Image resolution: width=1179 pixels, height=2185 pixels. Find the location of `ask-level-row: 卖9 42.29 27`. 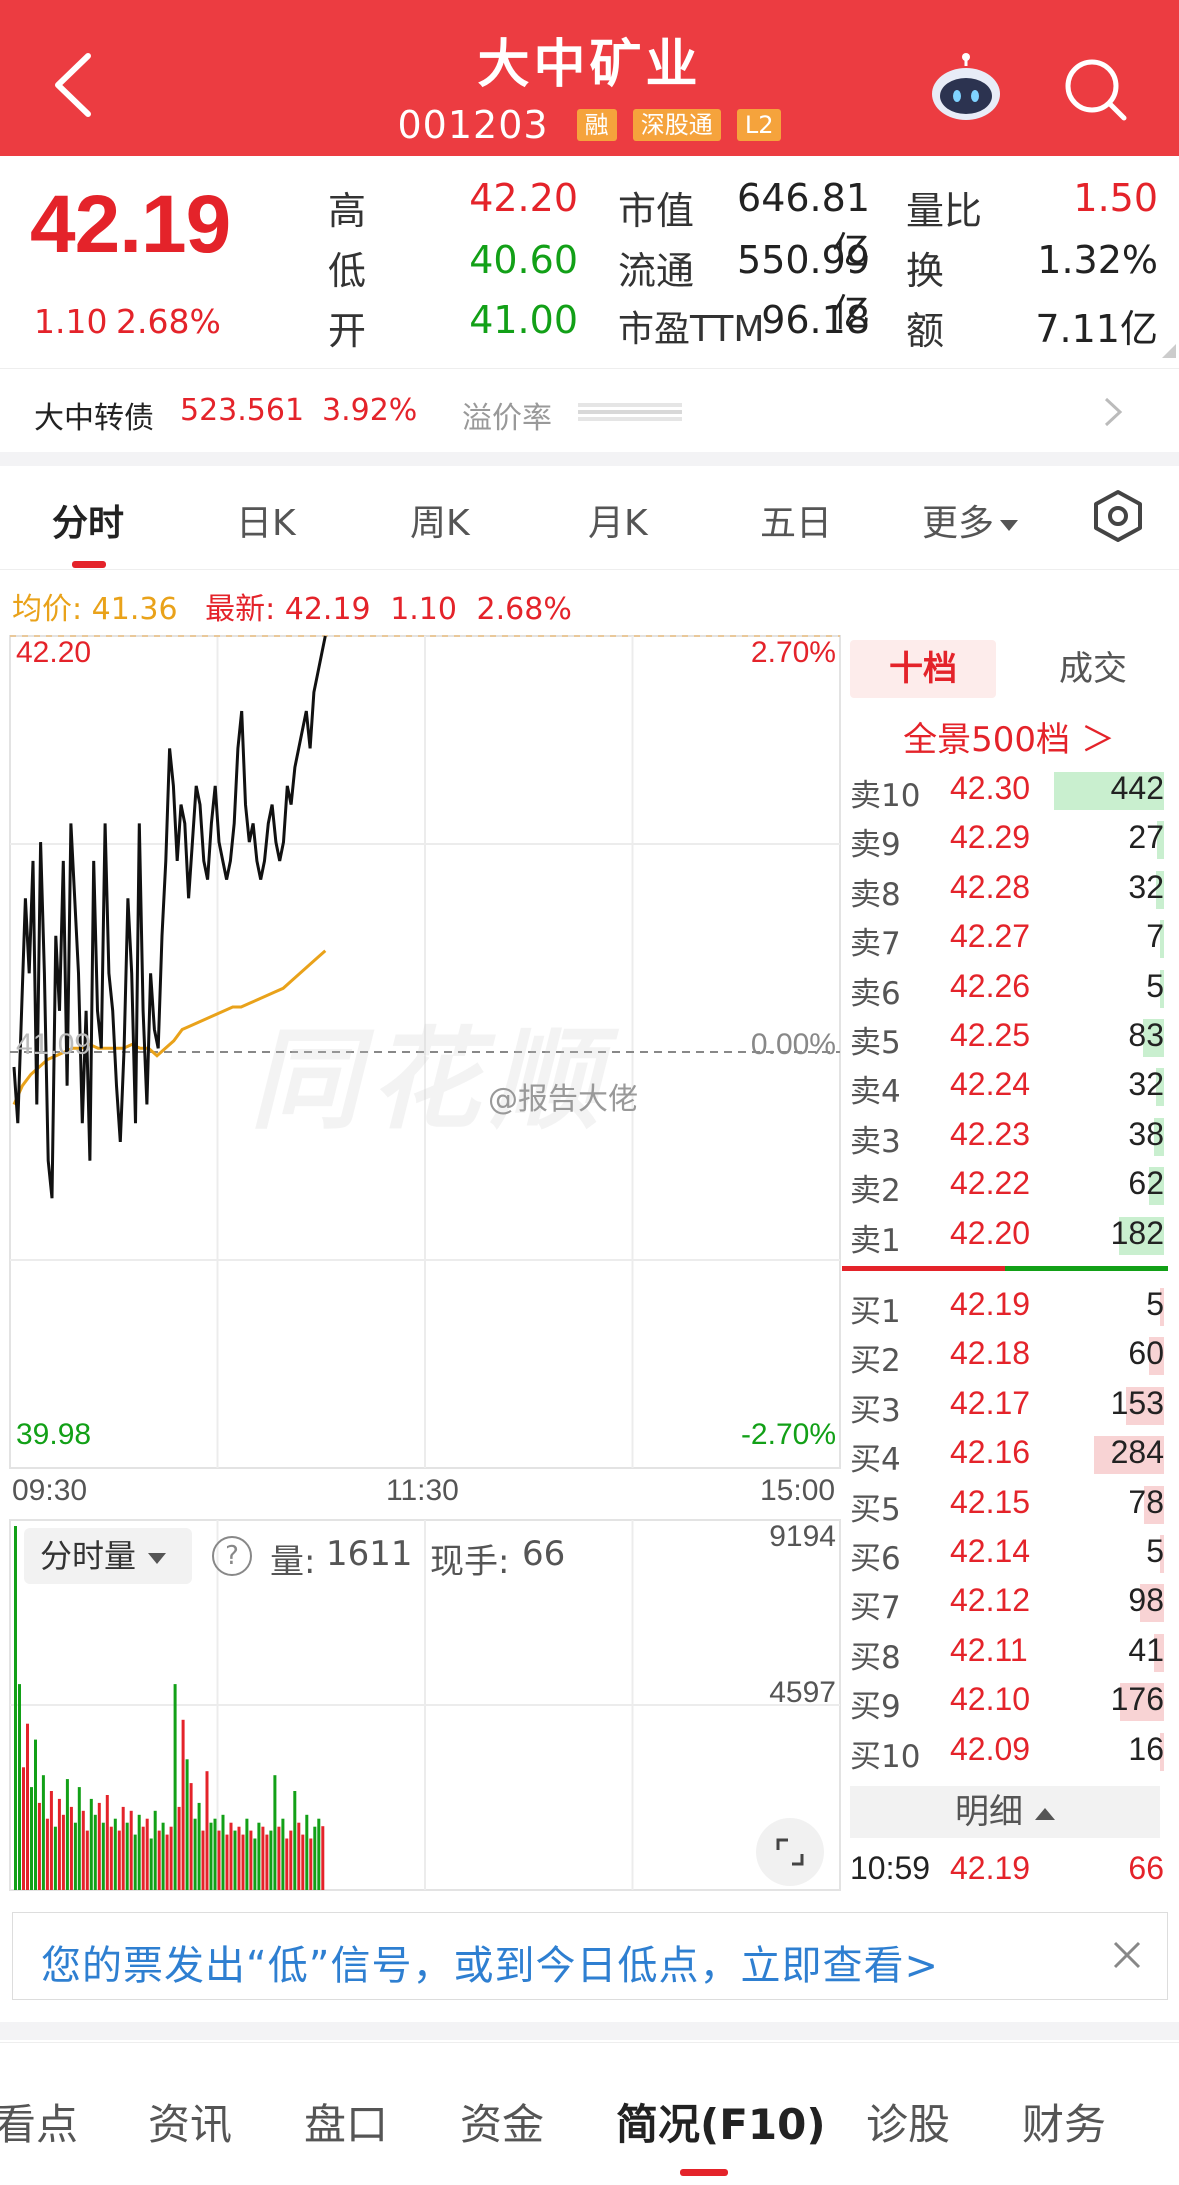

ask-level-row: 卖9 42.29 27 is located at coordinates (1008, 839).